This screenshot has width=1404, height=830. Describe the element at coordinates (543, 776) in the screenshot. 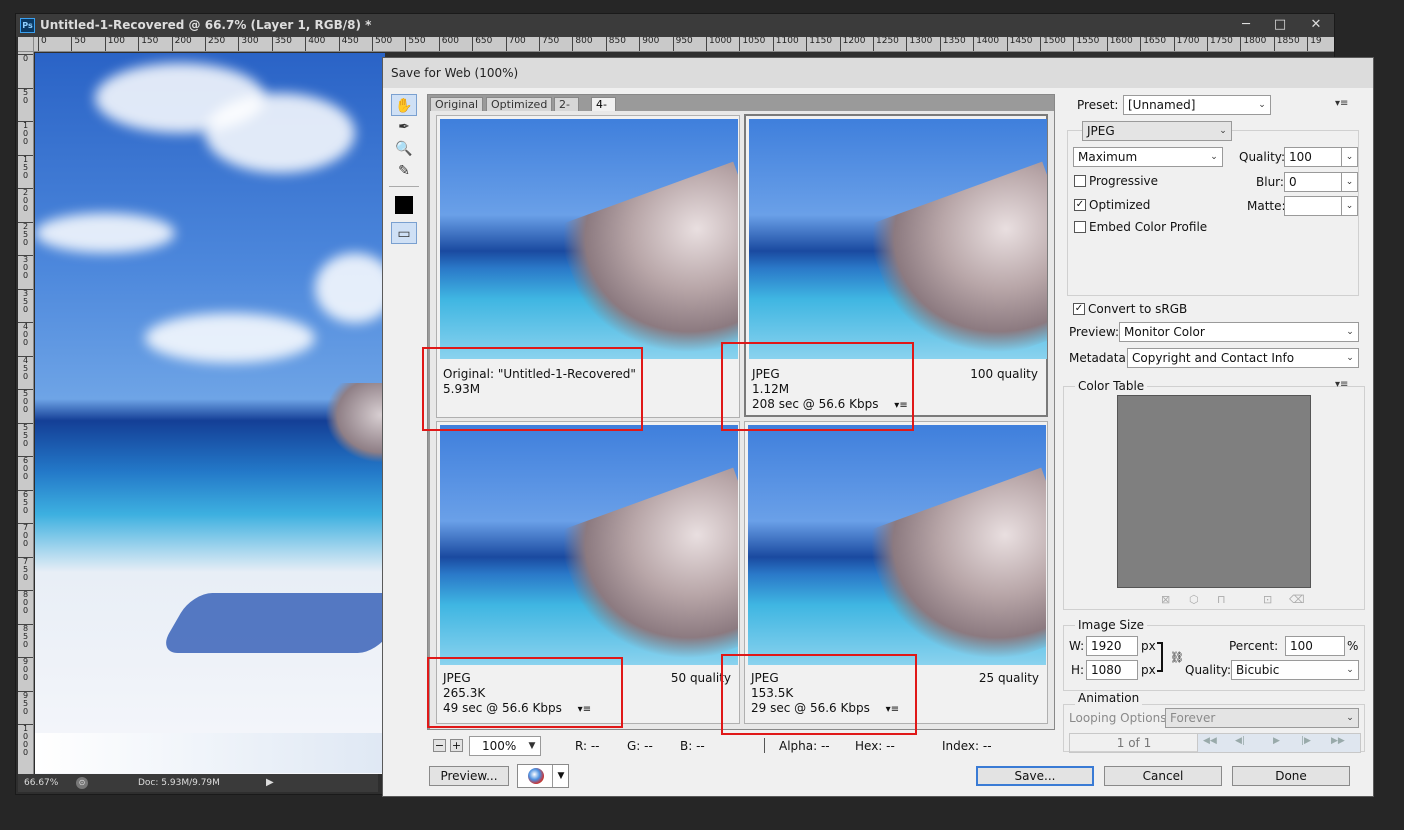

I see `browser-select: ▼` at that location.